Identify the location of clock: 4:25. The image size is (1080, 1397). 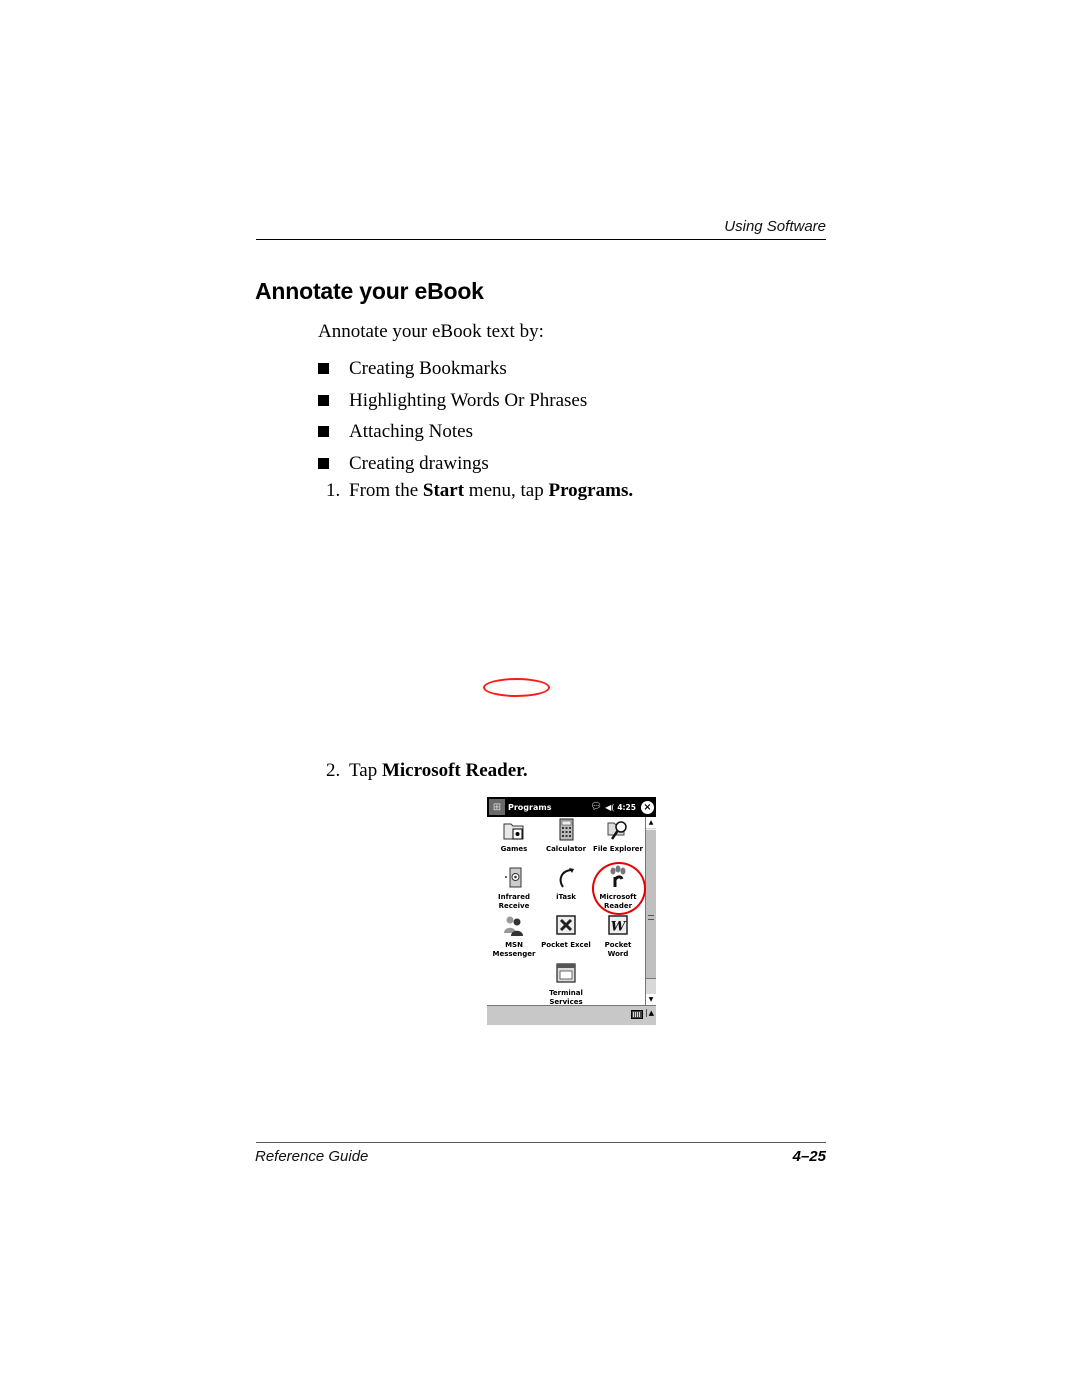
(626, 807).